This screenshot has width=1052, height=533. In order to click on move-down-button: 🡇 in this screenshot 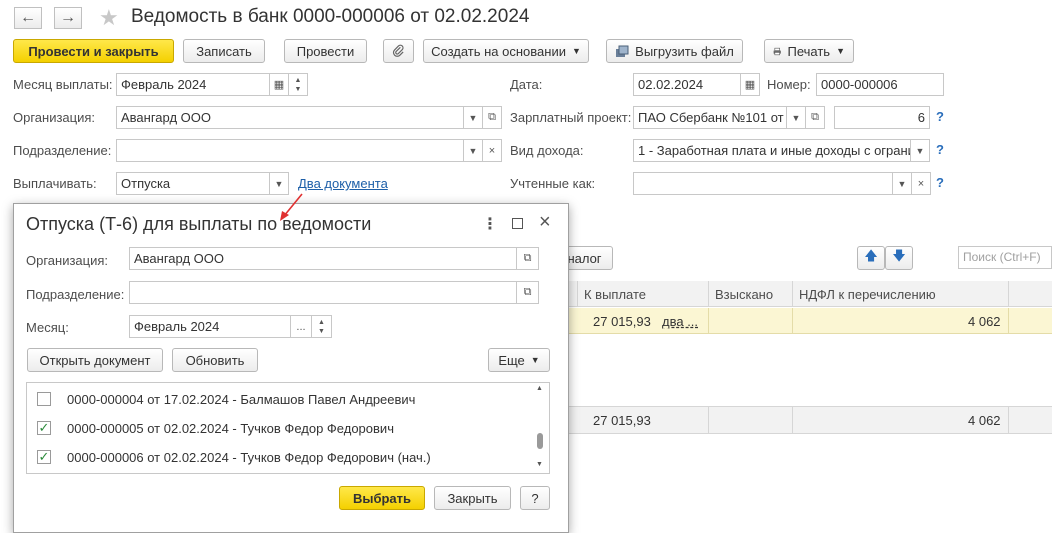, I will do `click(899, 258)`.